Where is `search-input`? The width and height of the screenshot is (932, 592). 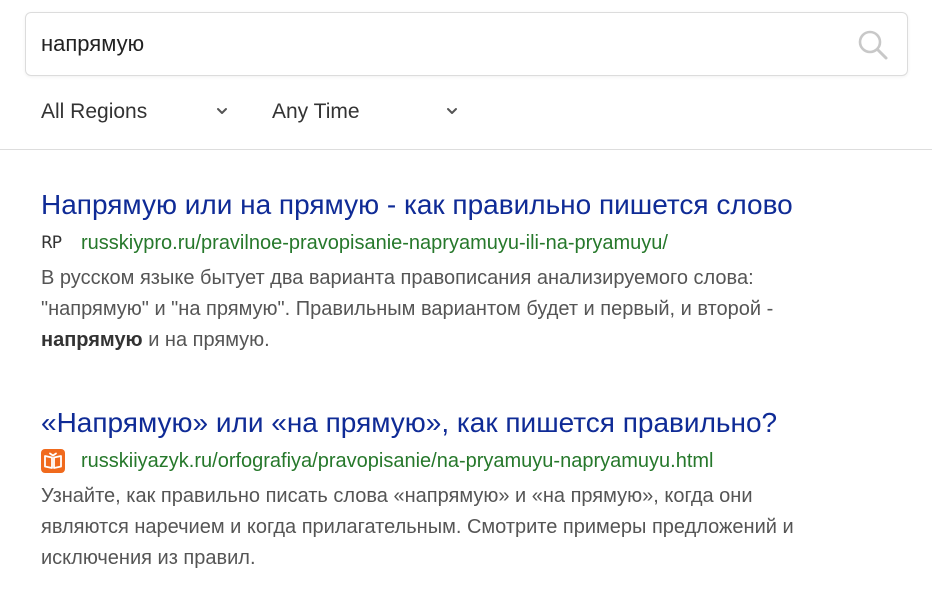 search-input is located at coordinates (441, 44).